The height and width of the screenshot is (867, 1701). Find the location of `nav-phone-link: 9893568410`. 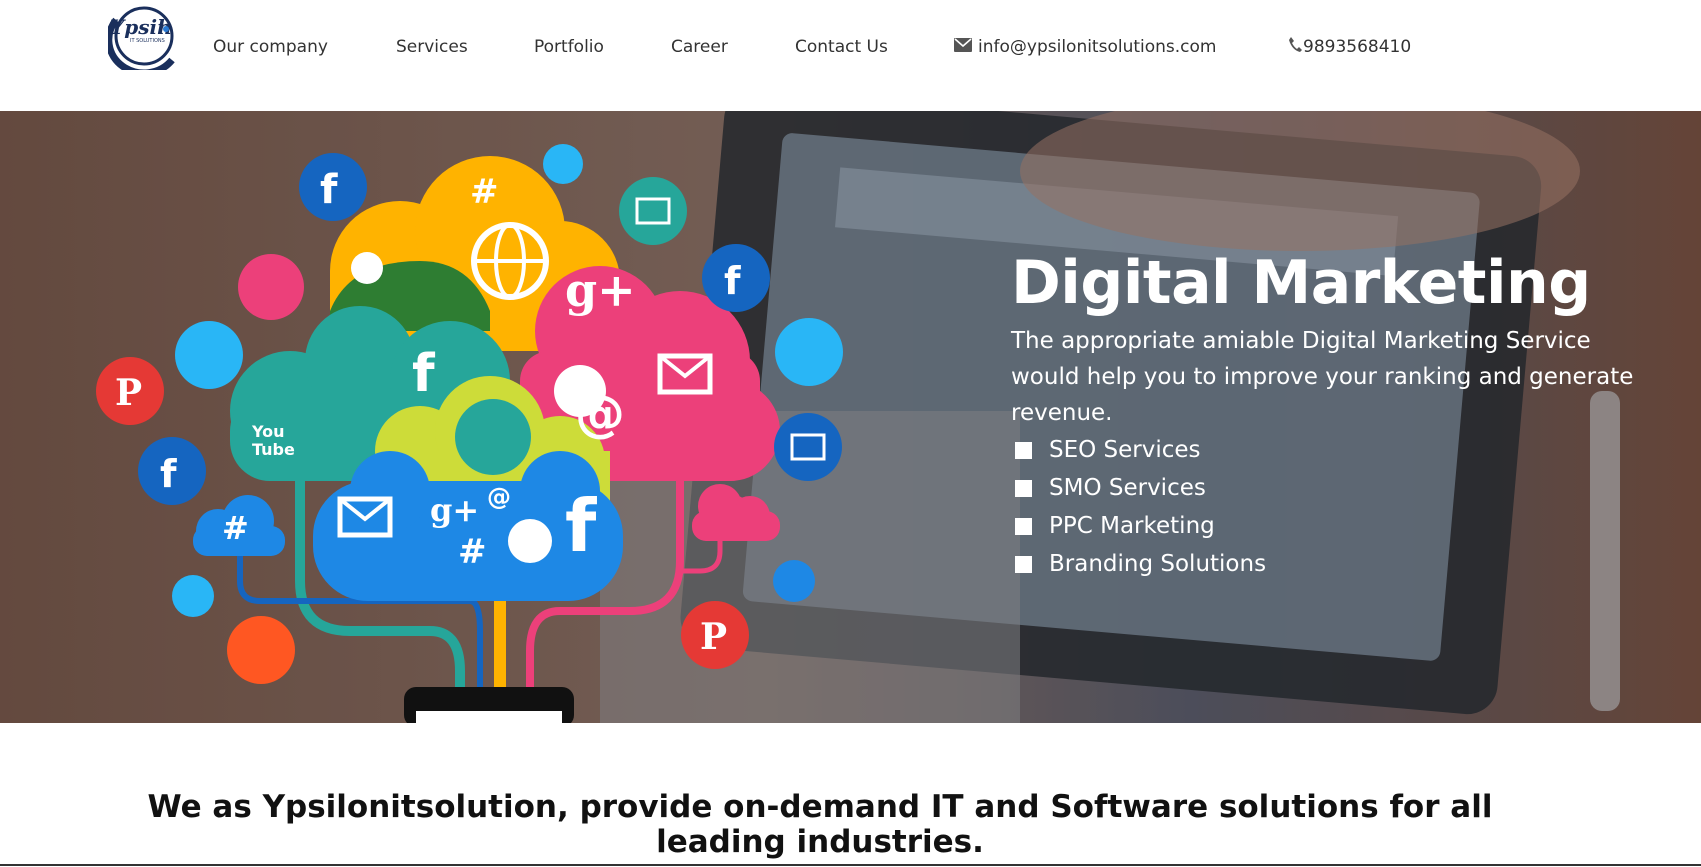

nav-phone-link: 9893568410 is located at coordinates (1349, 47).